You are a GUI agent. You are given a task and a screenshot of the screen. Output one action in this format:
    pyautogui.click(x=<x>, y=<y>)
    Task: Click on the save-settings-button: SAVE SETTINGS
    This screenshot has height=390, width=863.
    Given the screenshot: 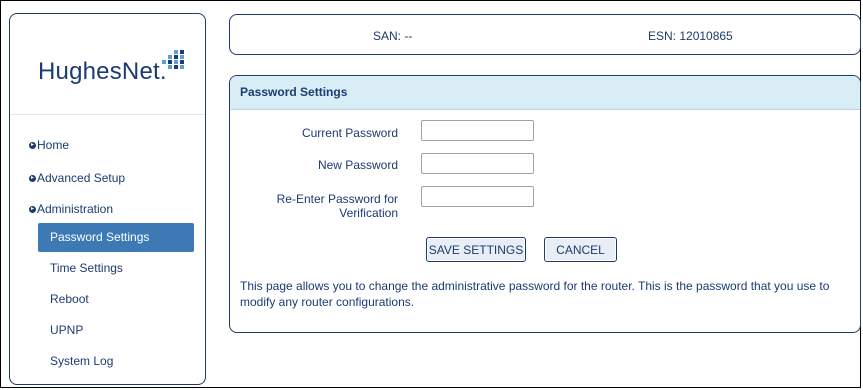 What is the action you would take?
    pyautogui.click(x=476, y=249)
    